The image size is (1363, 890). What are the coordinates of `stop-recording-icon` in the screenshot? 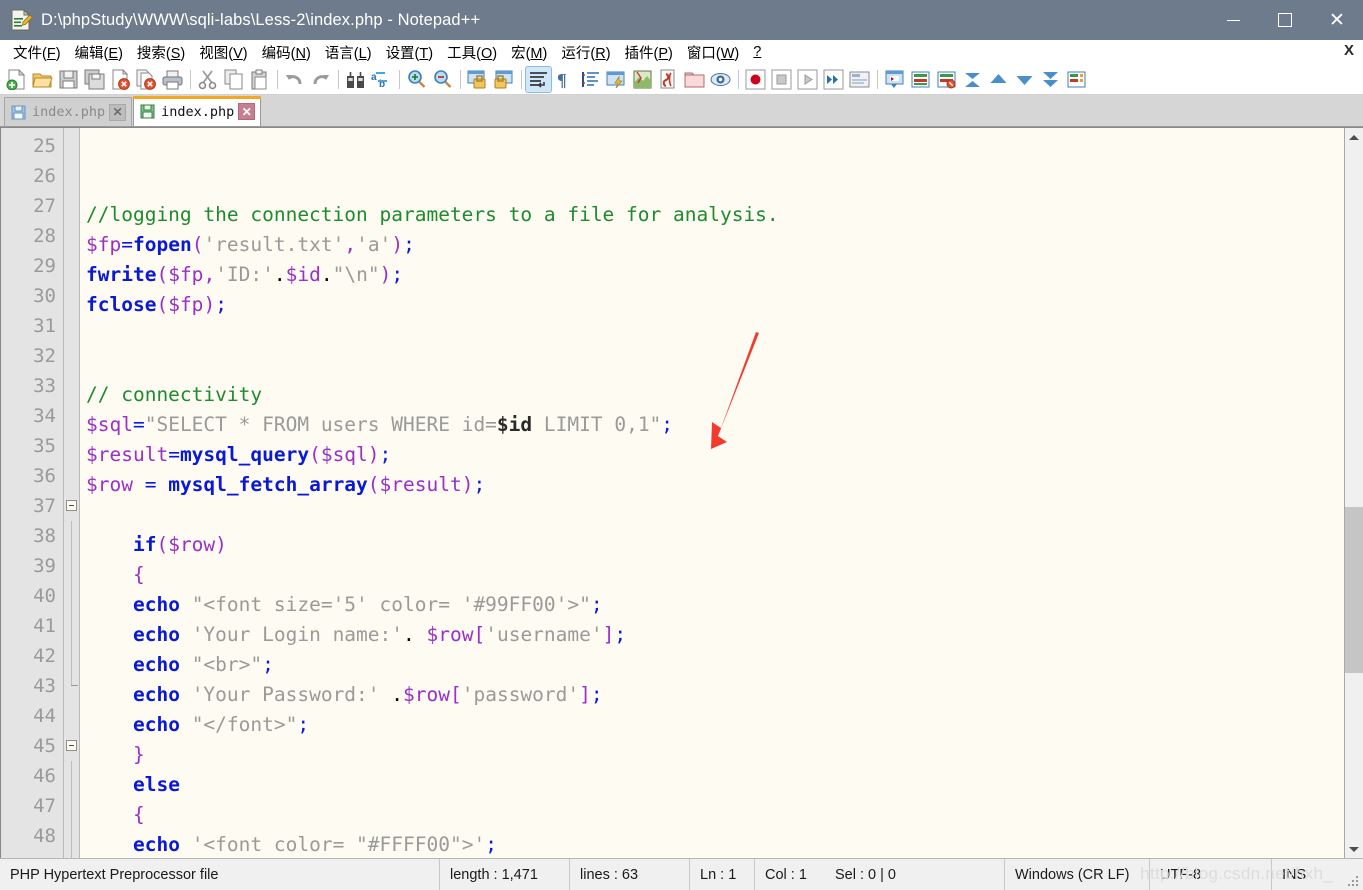 It's located at (781, 79).